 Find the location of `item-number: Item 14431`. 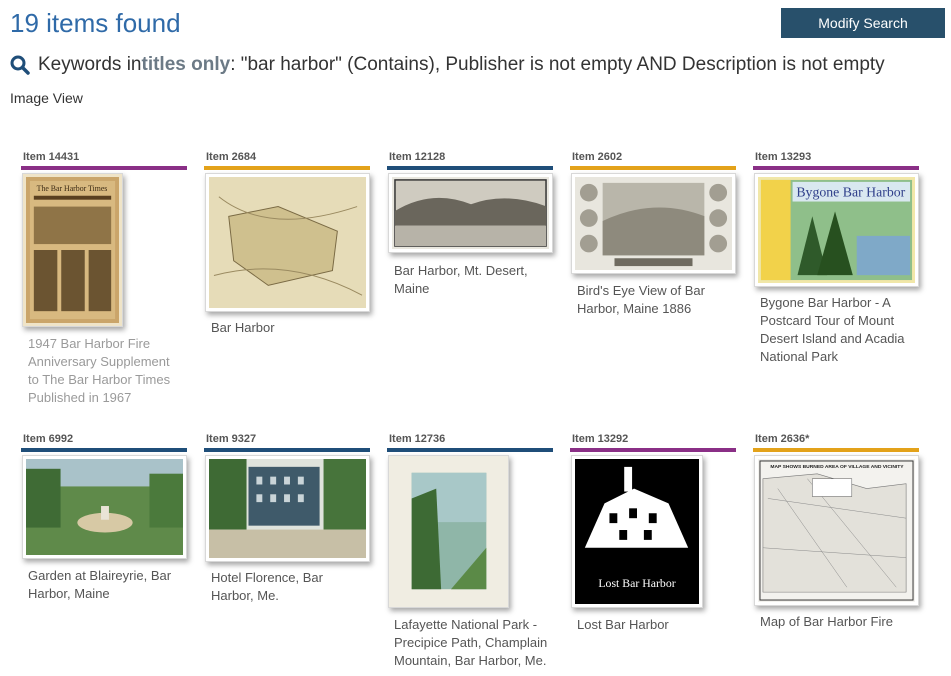

item-number: Item 14431 is located at coordinates (51, 157).